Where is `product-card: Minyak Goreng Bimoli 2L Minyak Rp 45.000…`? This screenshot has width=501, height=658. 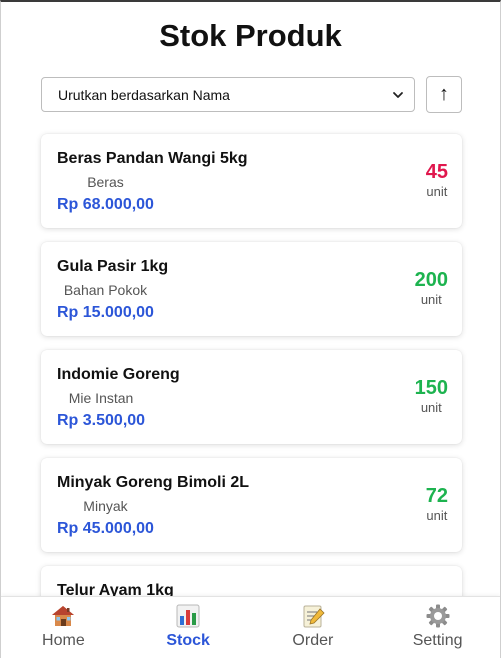 product-card: Minyak Goreng Bimoli 2L Minyak Rp 45.000… is located at coordinates (251, 505).